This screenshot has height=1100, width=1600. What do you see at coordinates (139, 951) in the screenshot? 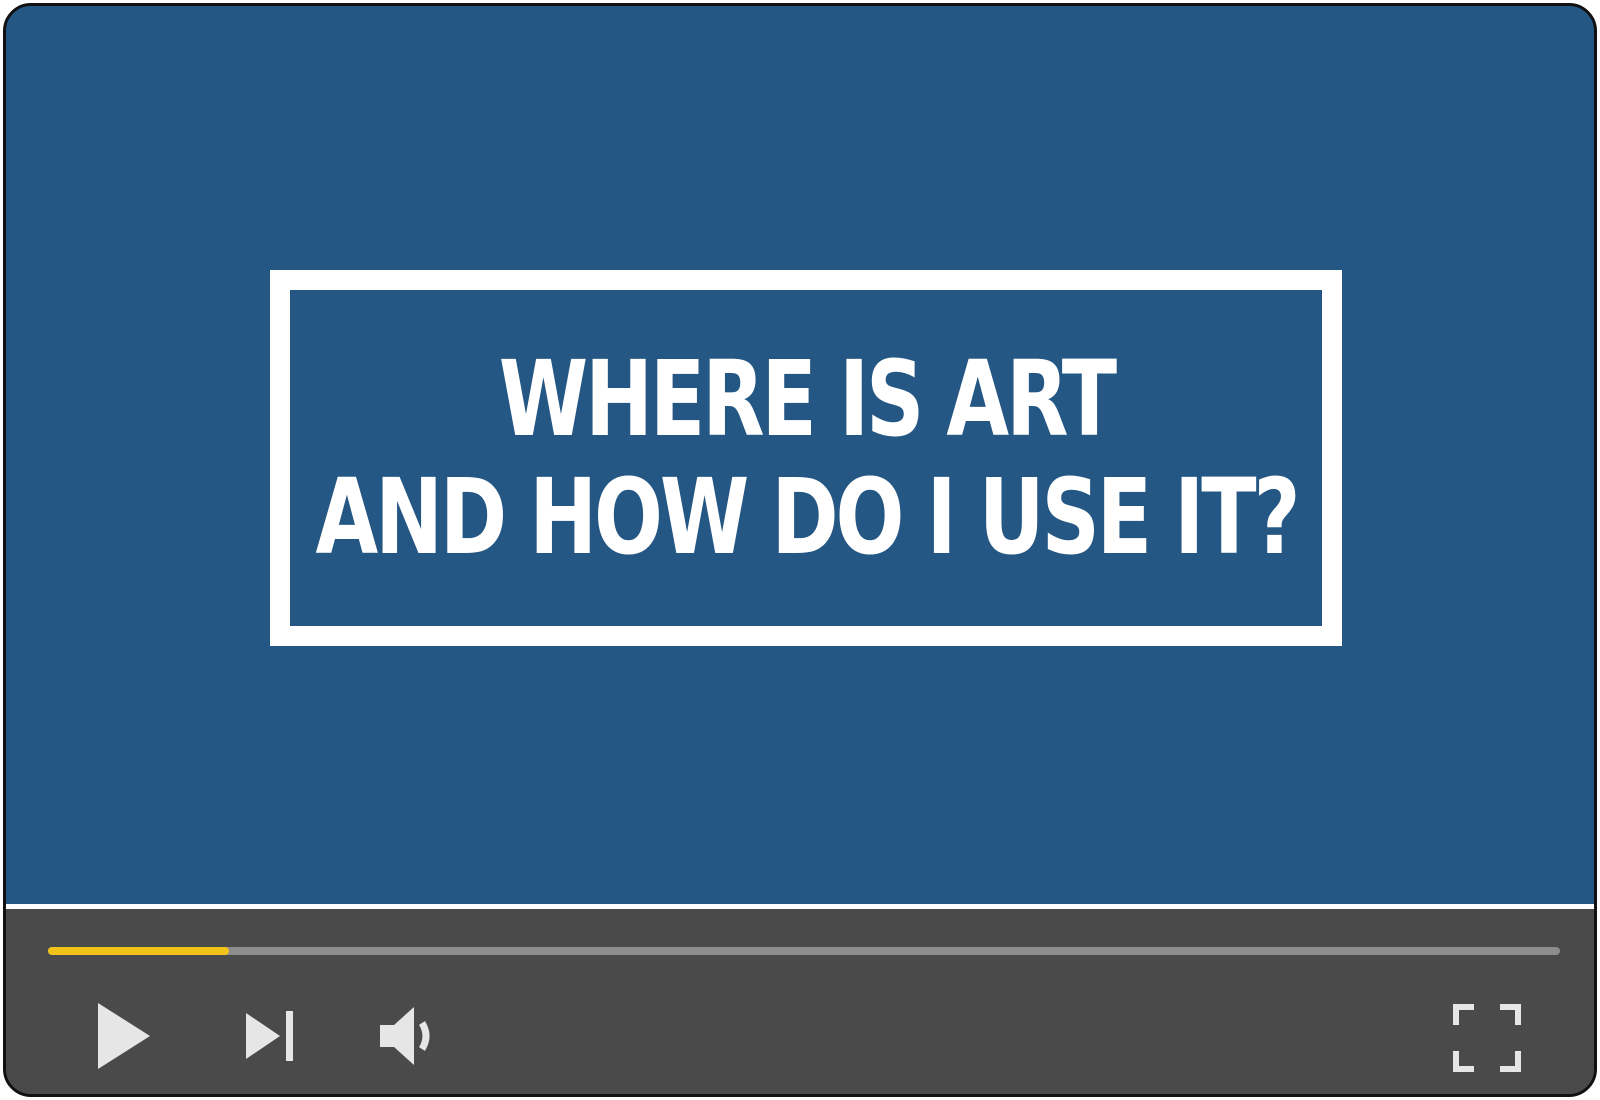
I see `progress-fill` at bounding box center [139, 951].